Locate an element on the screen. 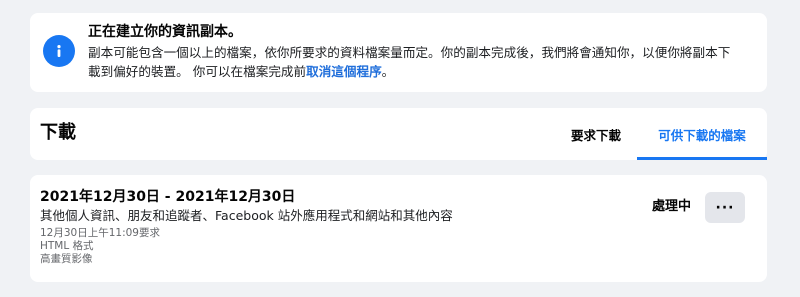  cancel-process-link: 取消這個程序 is located at coordinates (344, 71).